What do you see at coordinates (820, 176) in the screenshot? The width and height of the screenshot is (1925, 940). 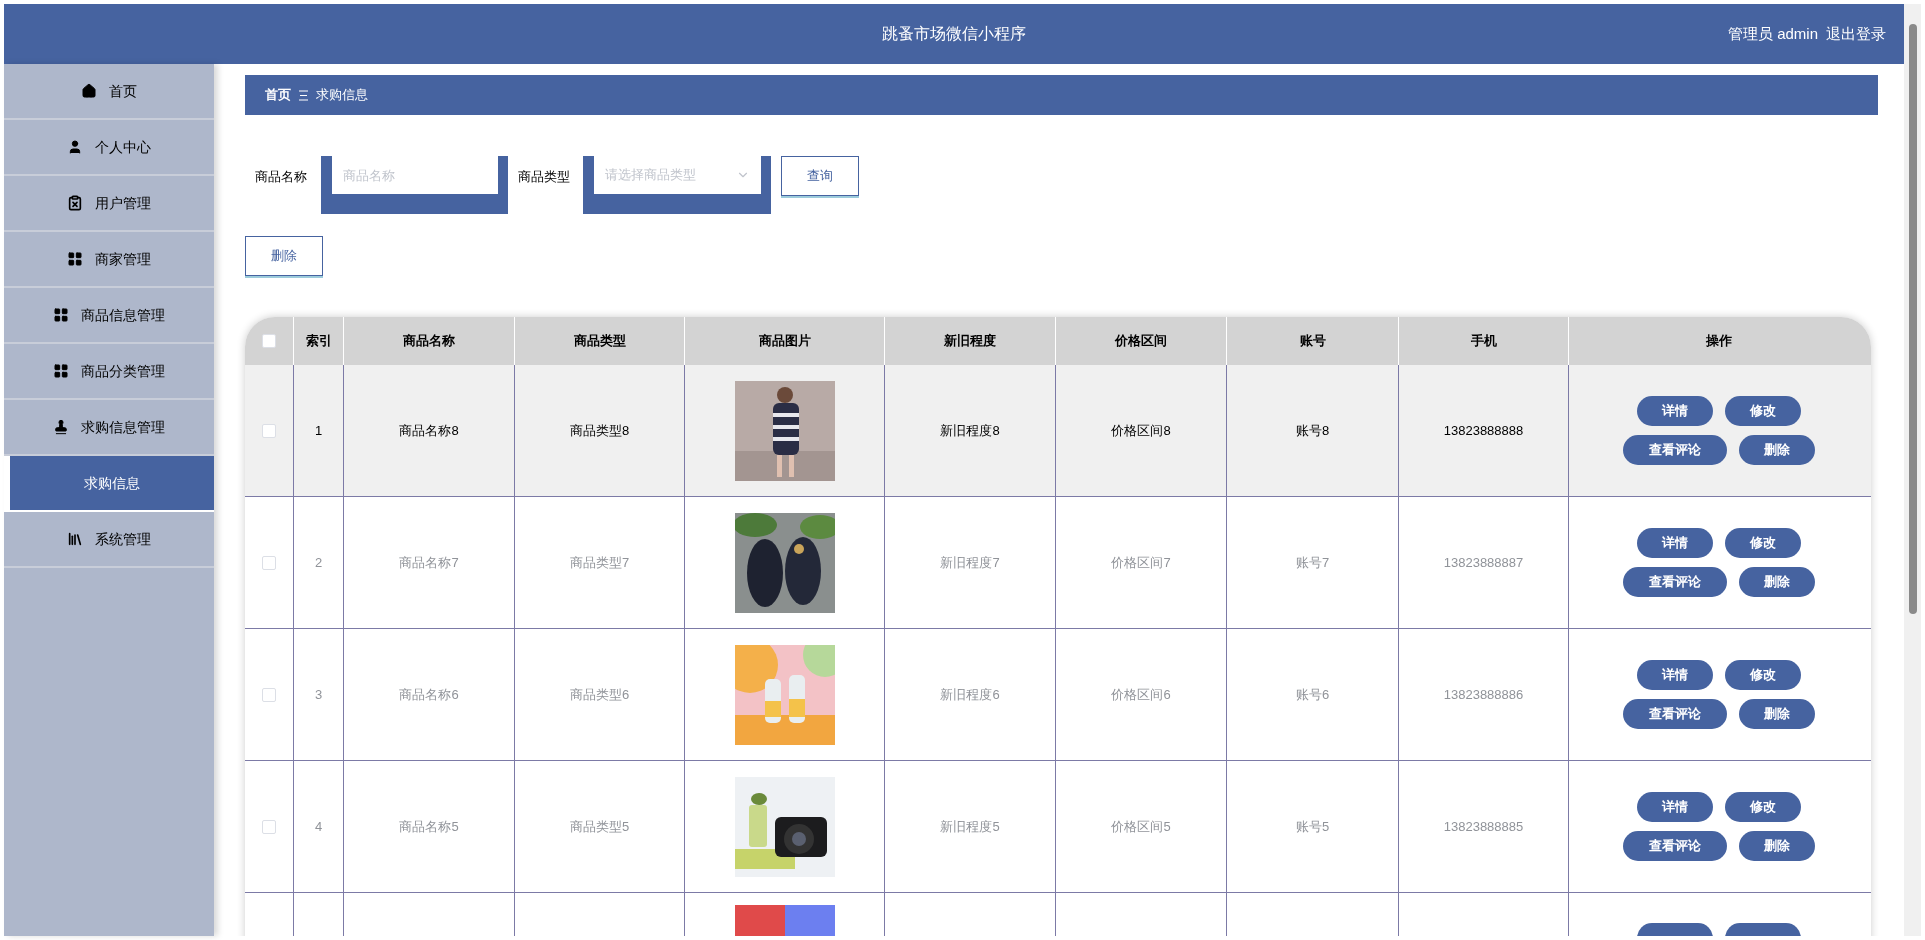 I see `query-button: 查询` at bounding box center [820, 176].